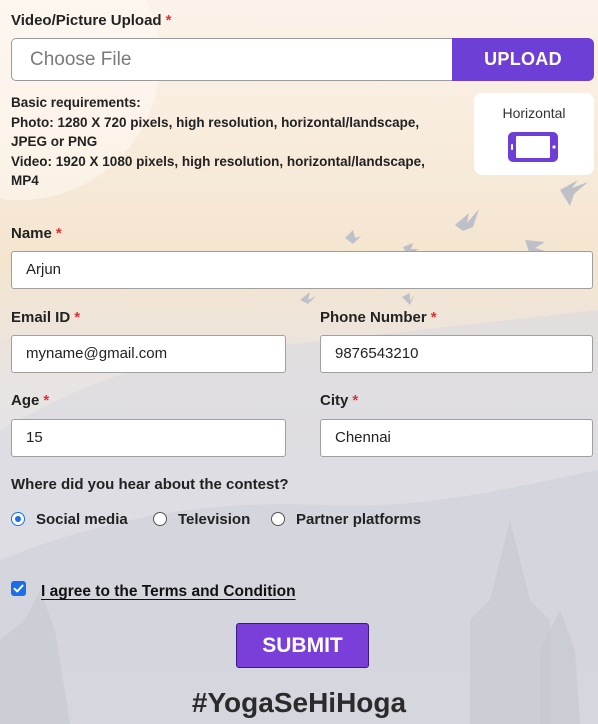 The height and width of the screenshot is (724, 598). What do you see at coordinates (523, 59) in the screenshot?
I see `upload-button: UPLOAD` at bounding box center [523, 59].